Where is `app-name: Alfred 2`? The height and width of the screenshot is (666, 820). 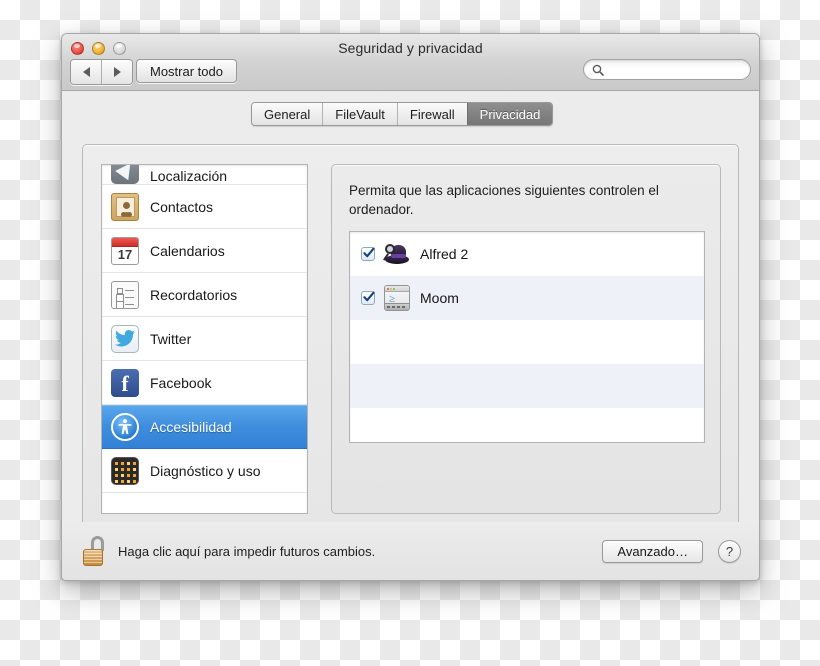
app-name: Alfred 2 is located at coordinates (444, 254).